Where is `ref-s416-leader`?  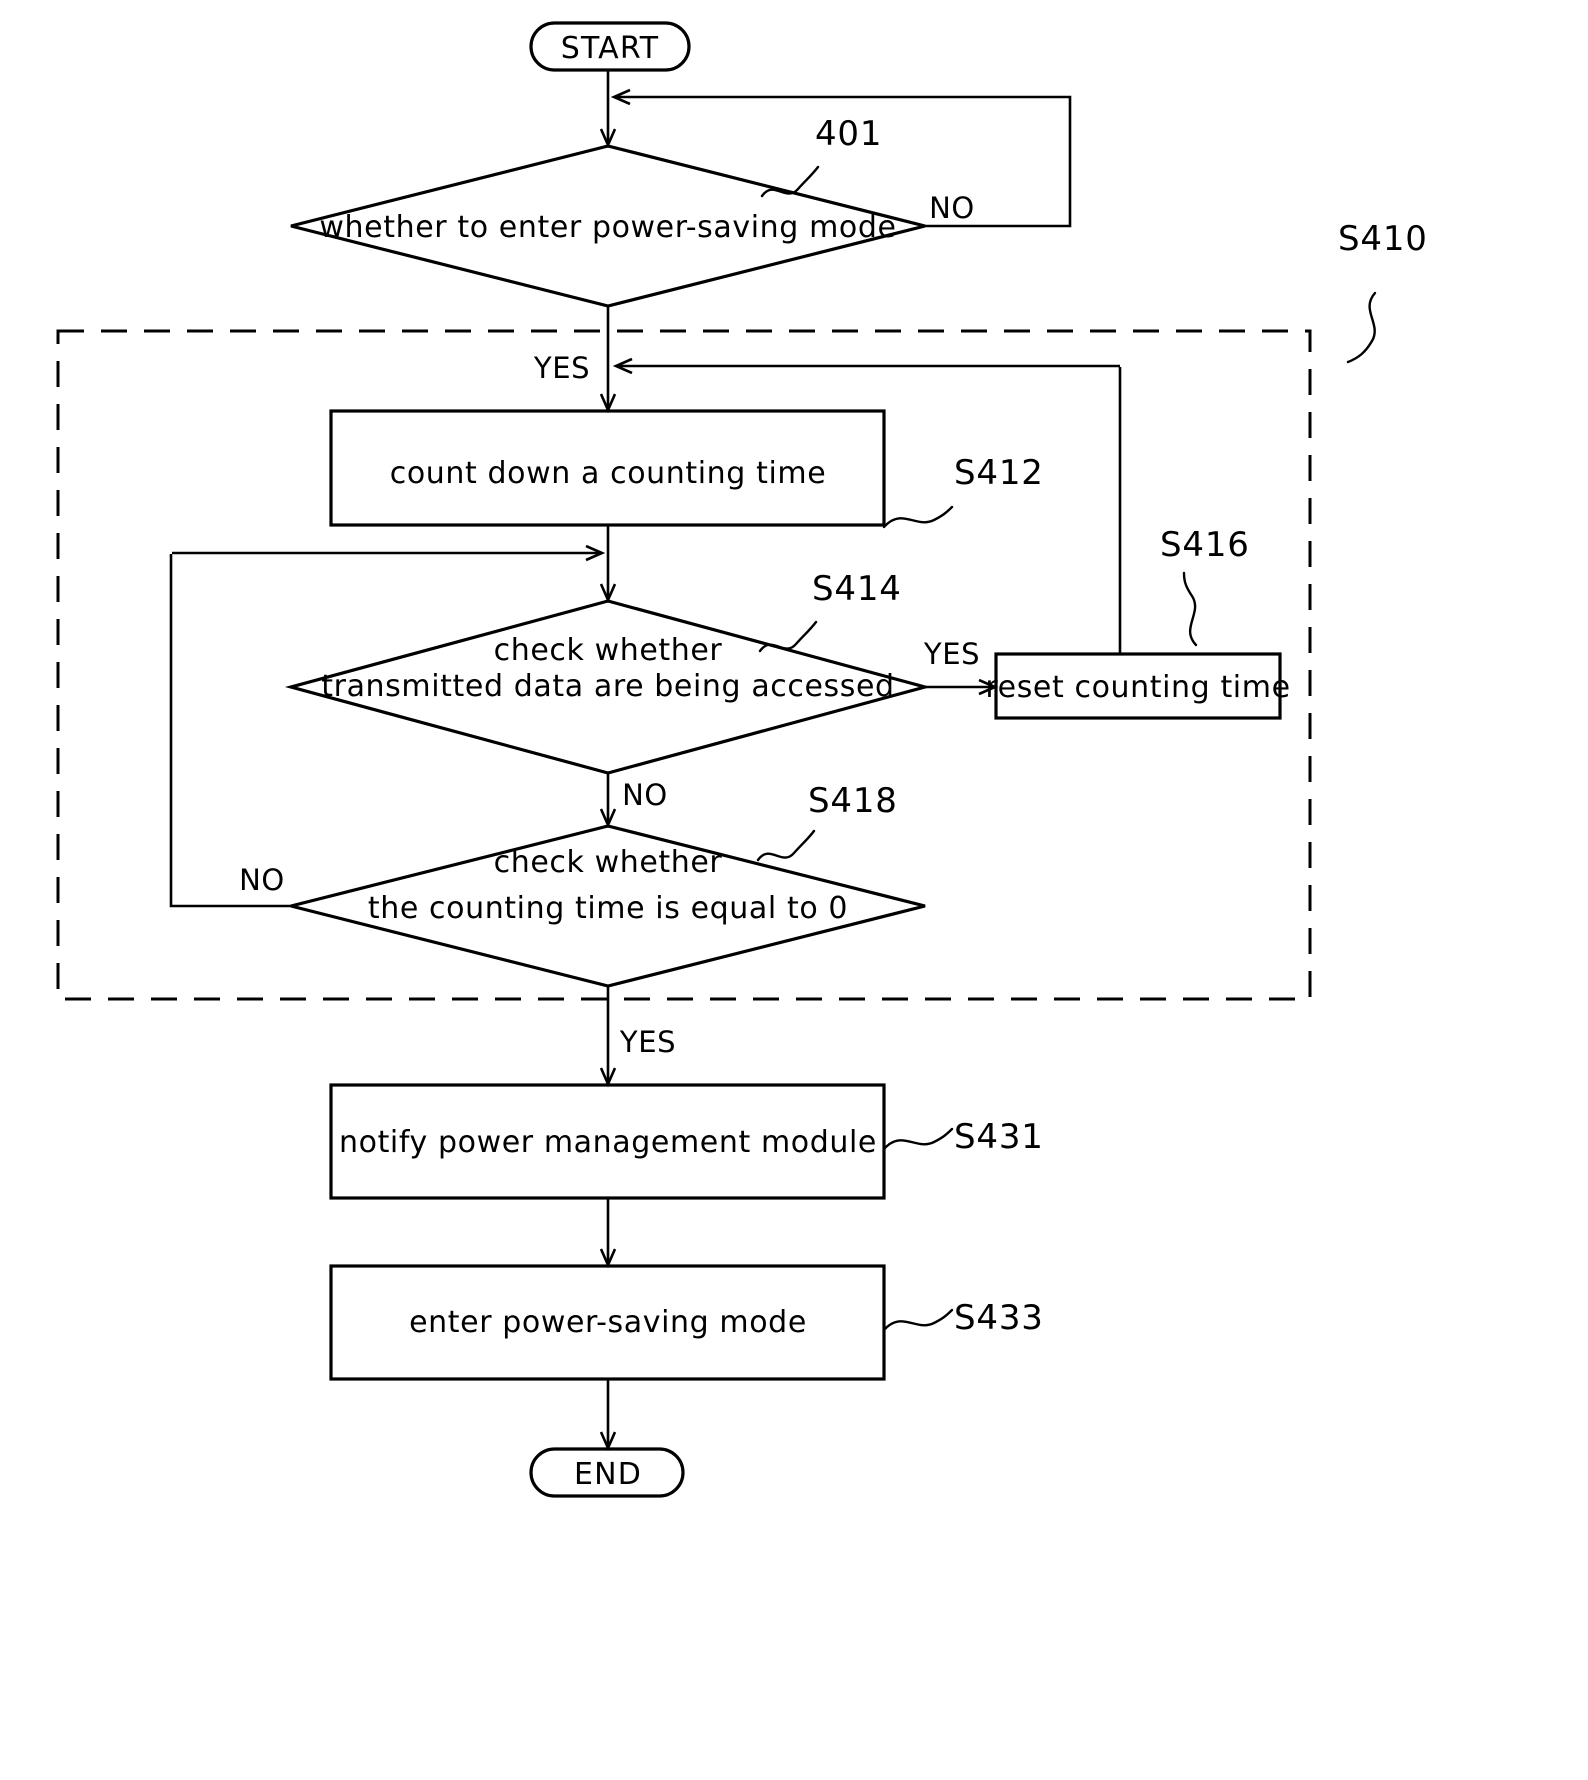 ref-s416-leader is located at coordinates (1190, 609).